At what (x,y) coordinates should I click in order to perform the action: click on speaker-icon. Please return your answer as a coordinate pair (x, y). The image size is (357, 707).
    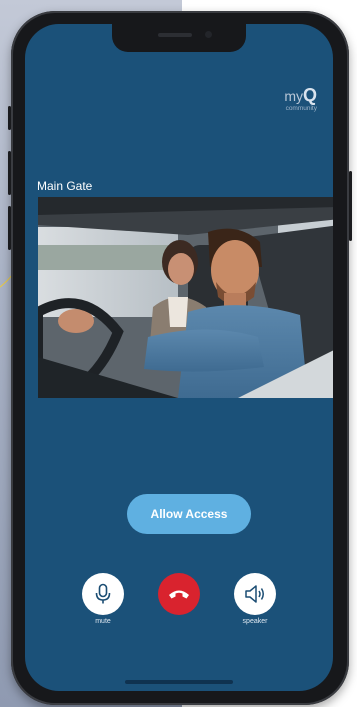
    Looking at the image, I should click on (254, 594).